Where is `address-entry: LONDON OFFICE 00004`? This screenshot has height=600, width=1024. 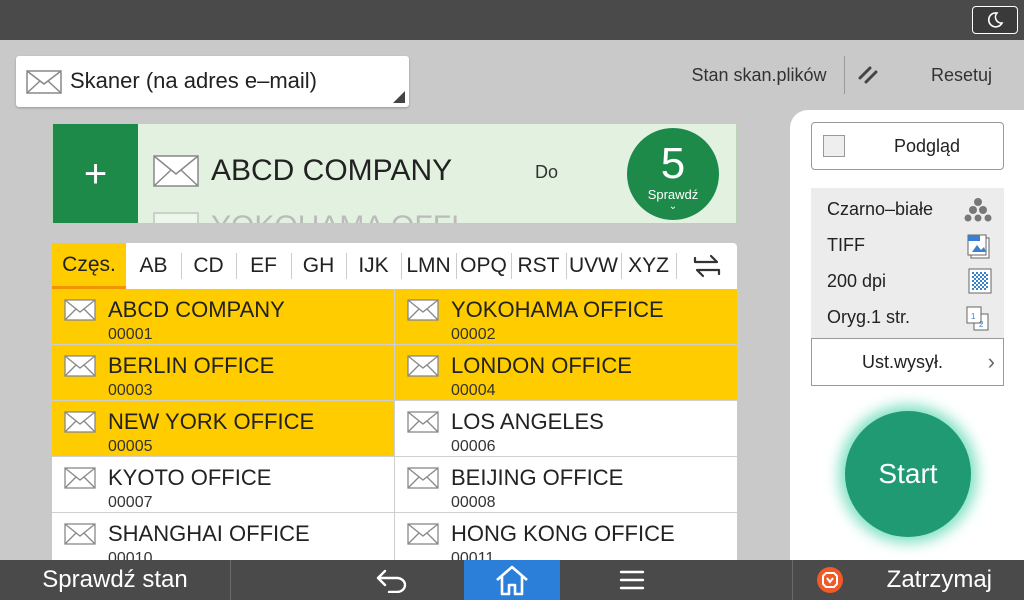 address-entry: LONDON OFFICE 00004 is located at coordinates (566, 373).